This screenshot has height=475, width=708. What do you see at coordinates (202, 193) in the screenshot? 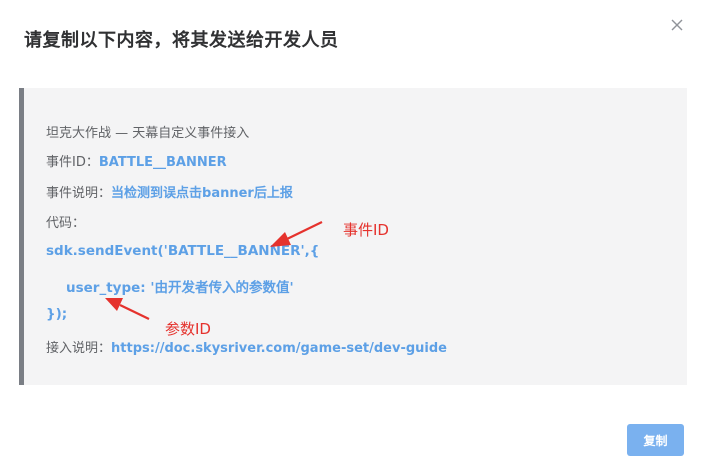
I see `event-desc-value: 当检测到误点击banner后上报` at bounding box center [202, 193].